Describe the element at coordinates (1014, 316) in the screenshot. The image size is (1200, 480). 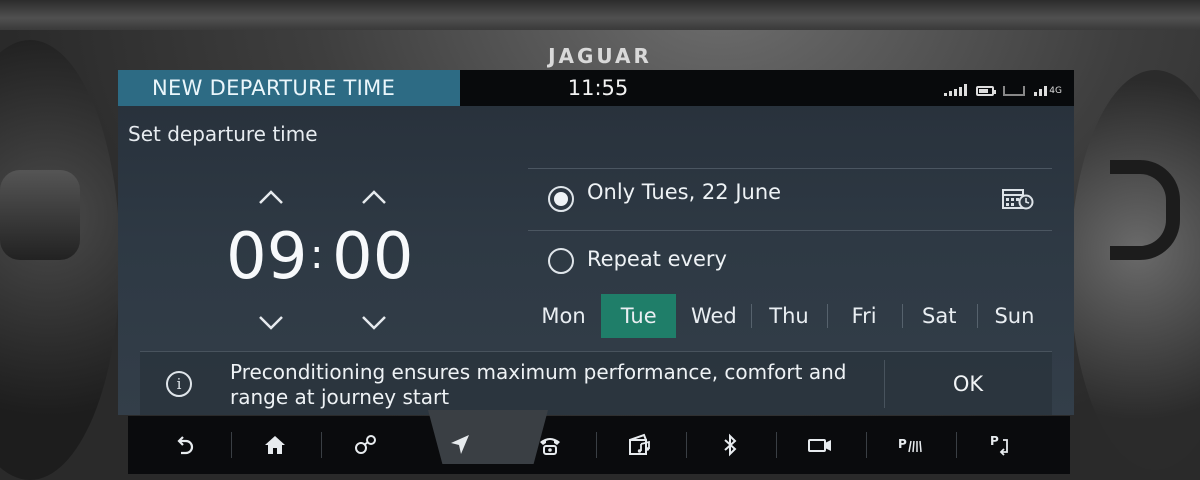
I see `day-sun: Sun` at that location.